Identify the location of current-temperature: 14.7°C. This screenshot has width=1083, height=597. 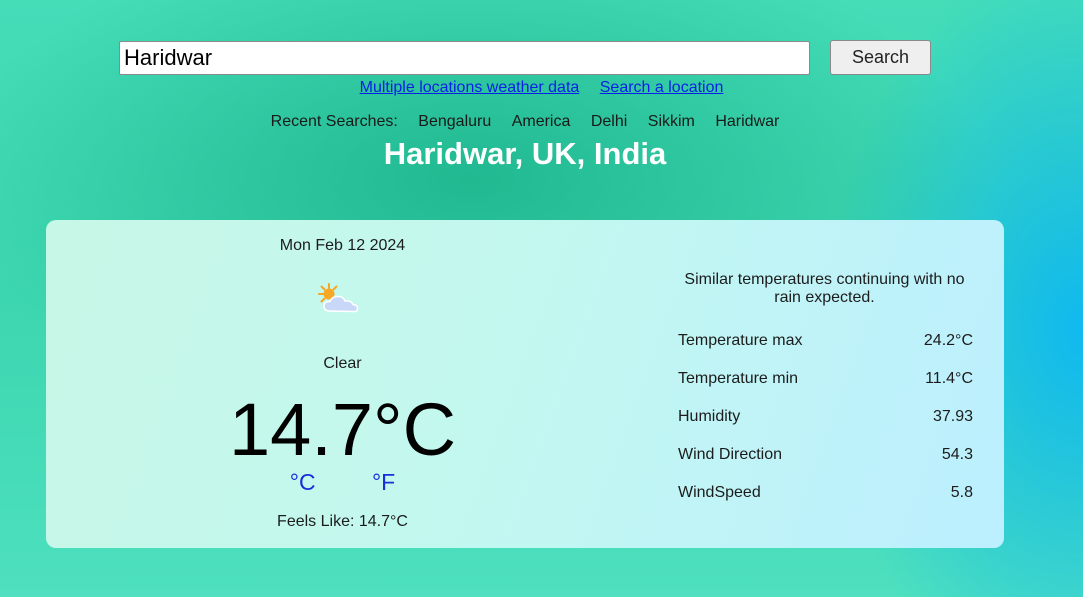
(342, 429).